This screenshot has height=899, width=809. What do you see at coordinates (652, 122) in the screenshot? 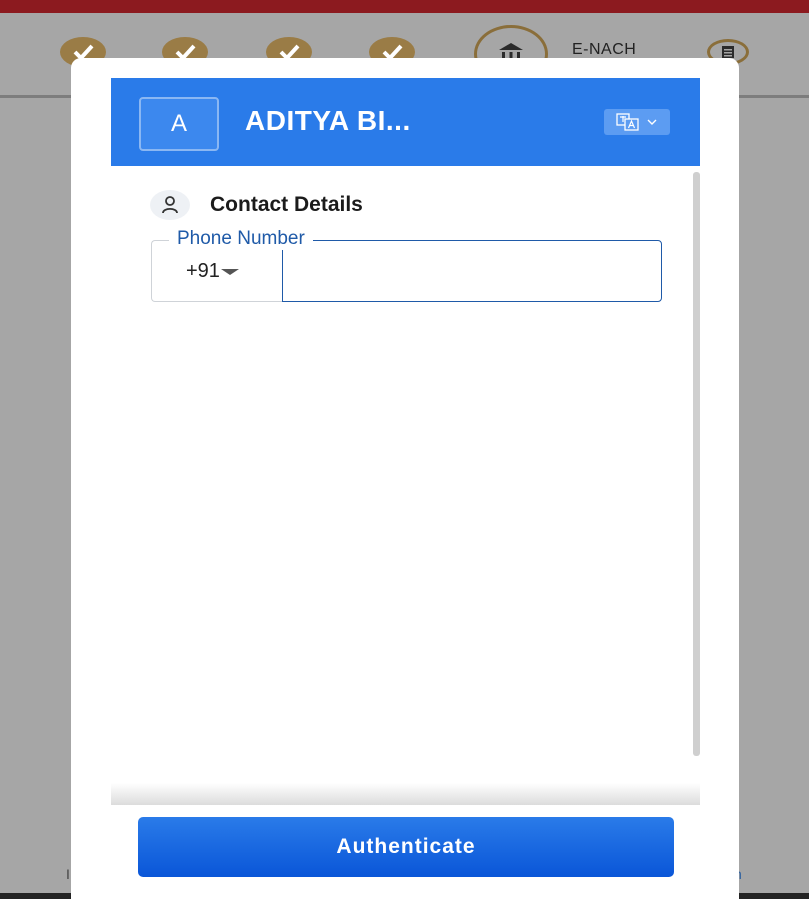
I see `chevron-down-icon` at bounding box center [652, 122].